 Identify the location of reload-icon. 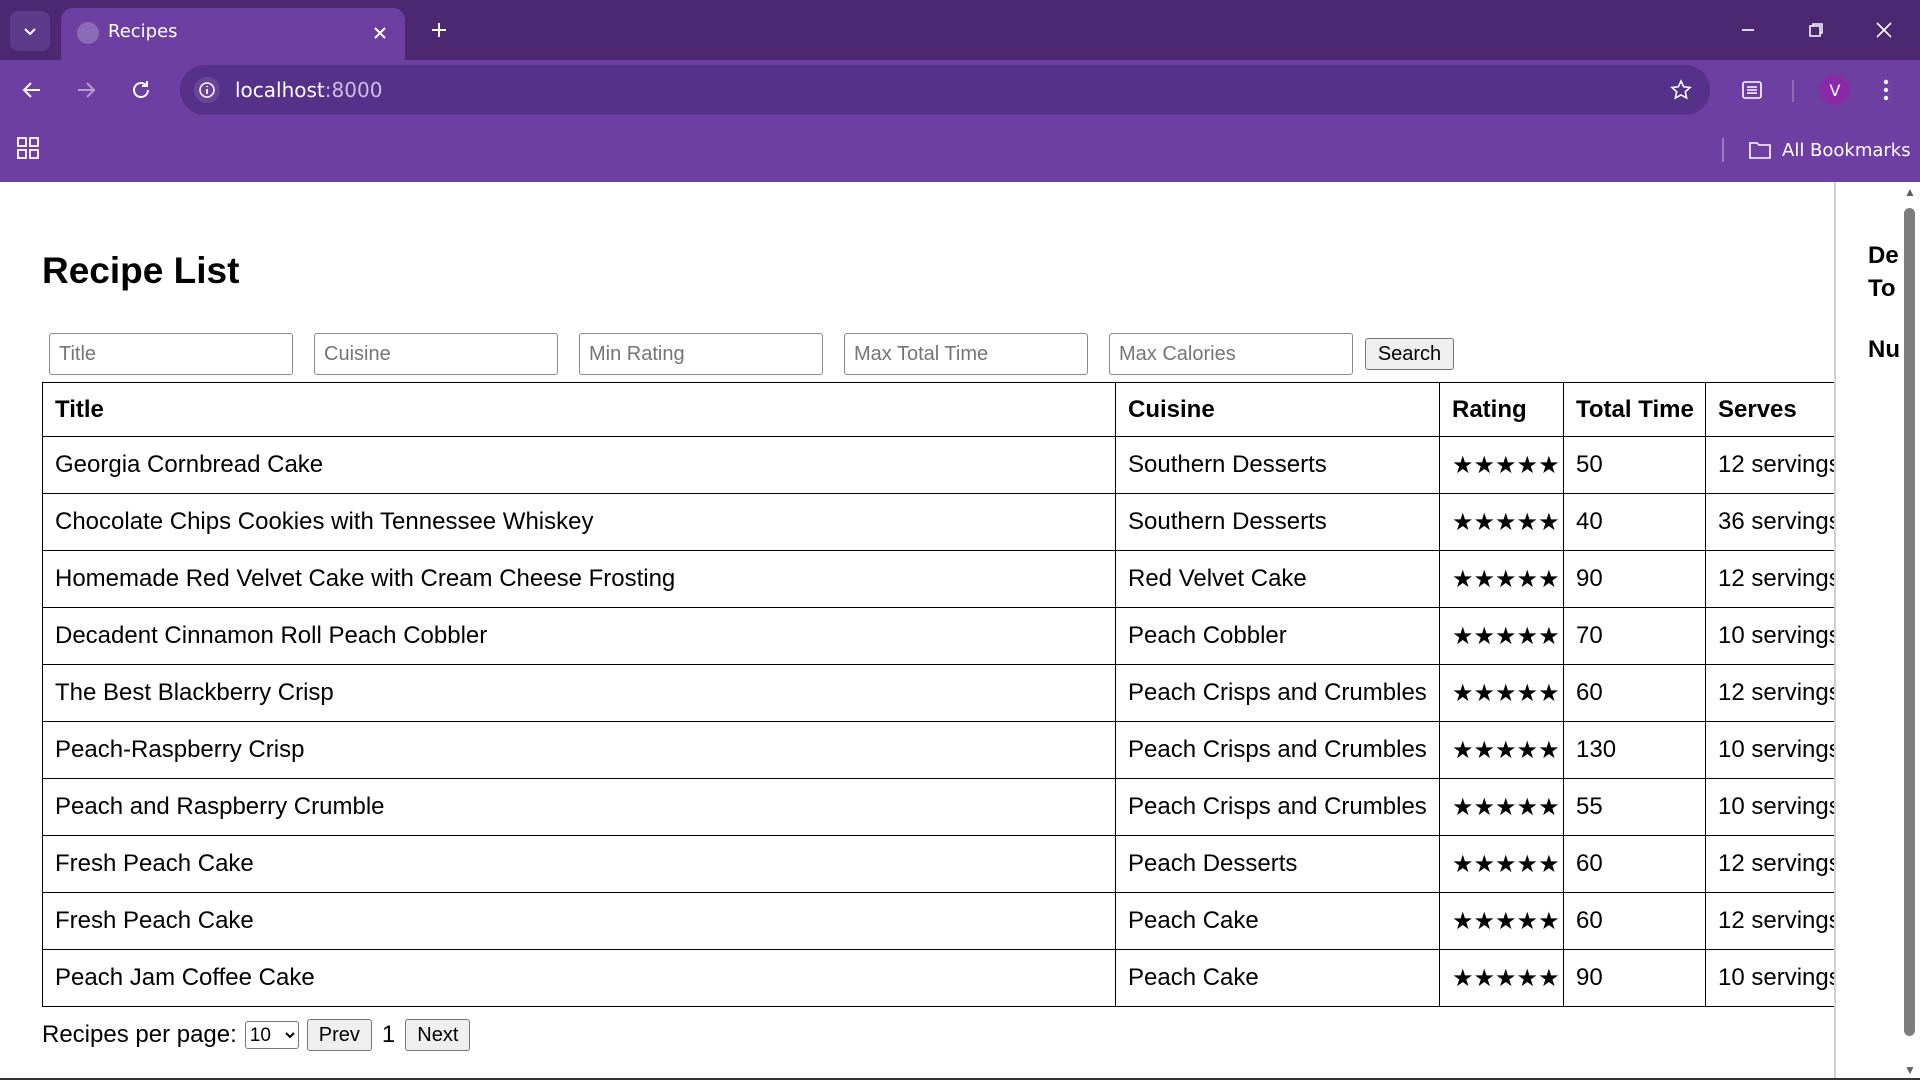
(141, 89).